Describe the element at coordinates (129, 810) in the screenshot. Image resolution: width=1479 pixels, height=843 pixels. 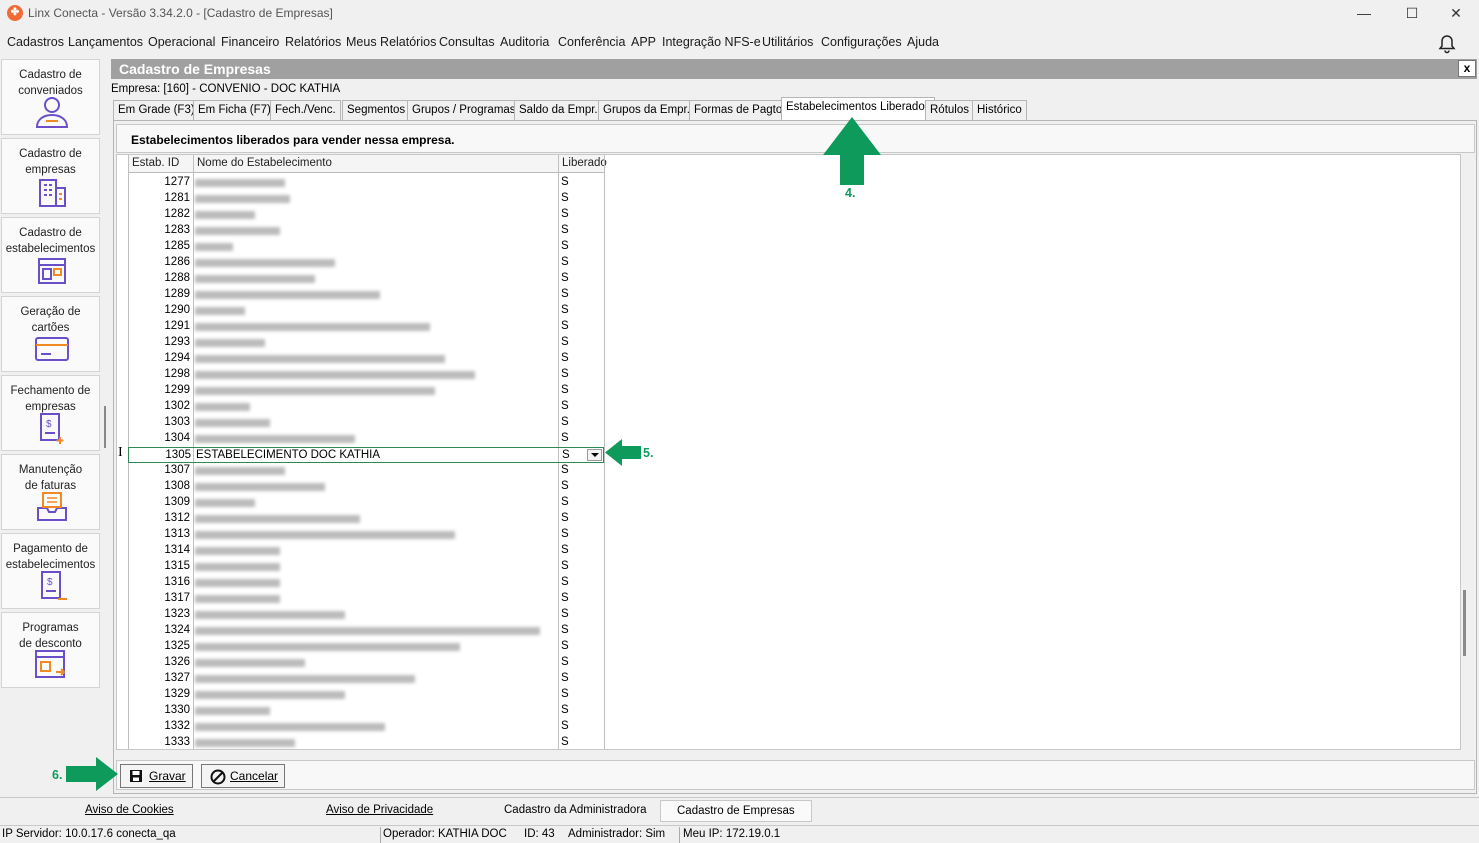
I see `link-aviso-cookies: Aviso de Cookies` at that location.